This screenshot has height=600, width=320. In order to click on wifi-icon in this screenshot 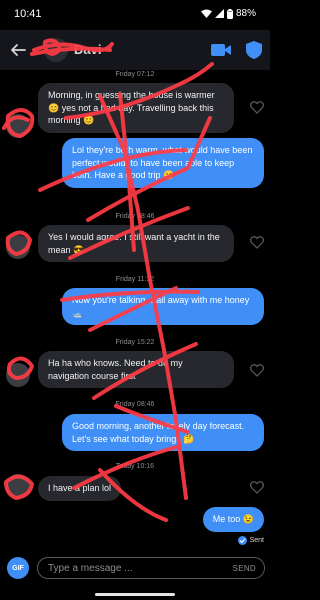, I will do `click(206, 13)`.